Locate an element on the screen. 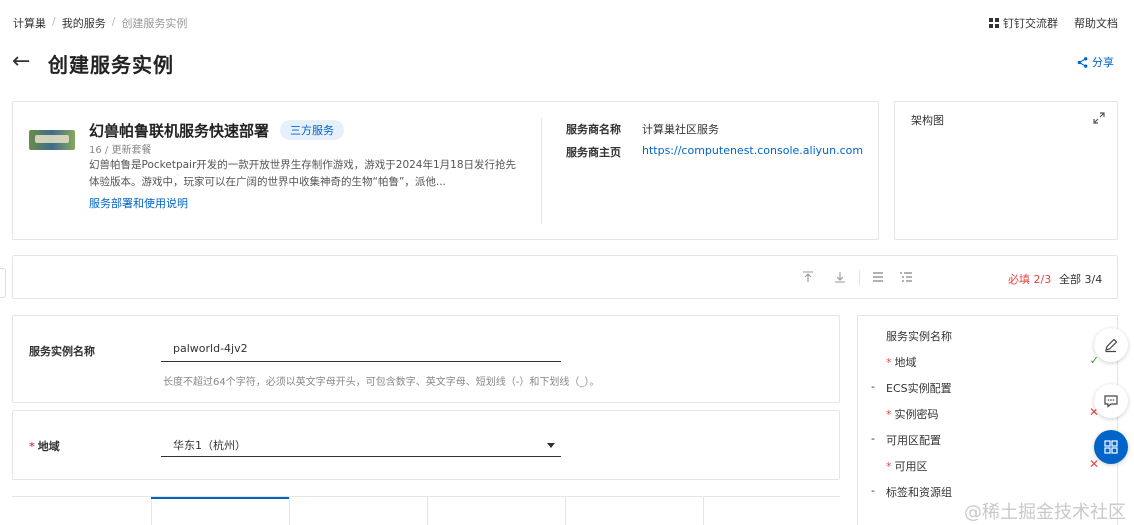 The height and width of the screenshot is (525, 1134). watermark: @稀土掘金技术社区 is located at coordinates (1045, 512).